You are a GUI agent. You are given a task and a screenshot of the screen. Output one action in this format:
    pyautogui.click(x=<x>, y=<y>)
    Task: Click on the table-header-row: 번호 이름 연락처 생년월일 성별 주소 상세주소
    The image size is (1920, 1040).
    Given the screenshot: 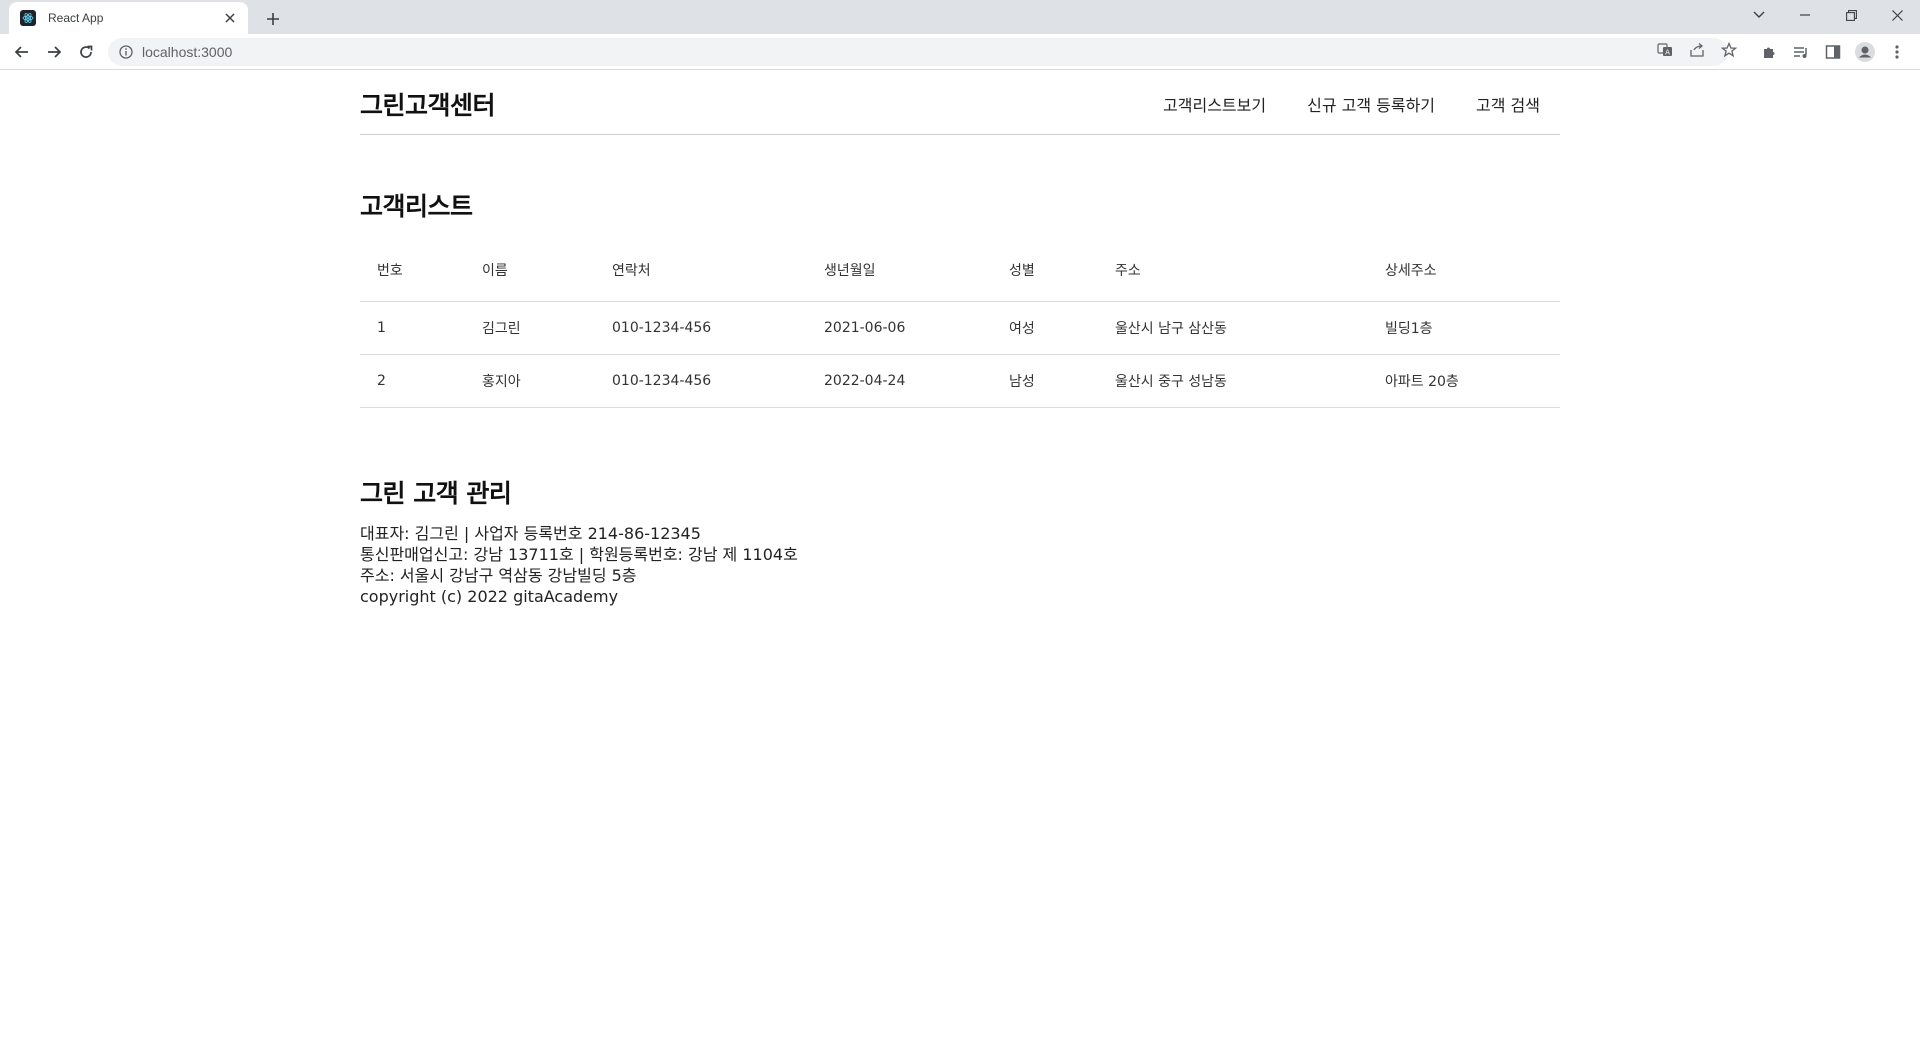 What is the action you would take?
    pyautogui.click(x=960, y=270)
    